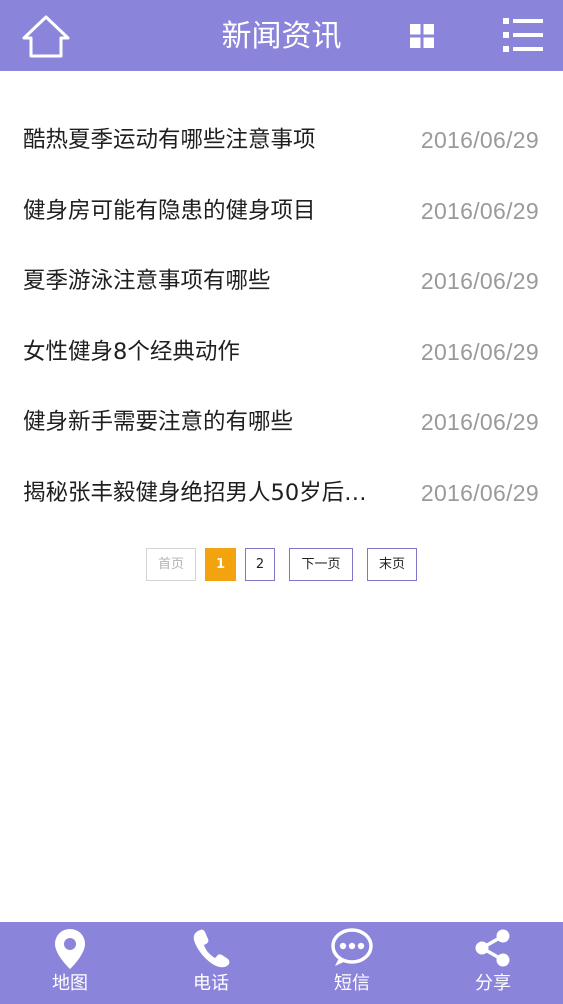  I want to click on news-title: 夏季游泳注意事项有哪些, so click(204, 281).